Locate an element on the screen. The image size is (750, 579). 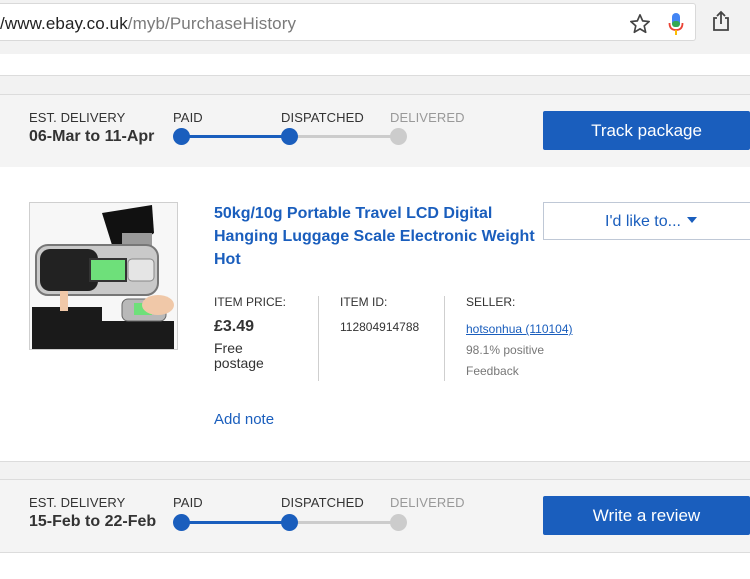
est-delivery-dates: 06-Mar to 11-Apr is located at coordinates (92, 136).